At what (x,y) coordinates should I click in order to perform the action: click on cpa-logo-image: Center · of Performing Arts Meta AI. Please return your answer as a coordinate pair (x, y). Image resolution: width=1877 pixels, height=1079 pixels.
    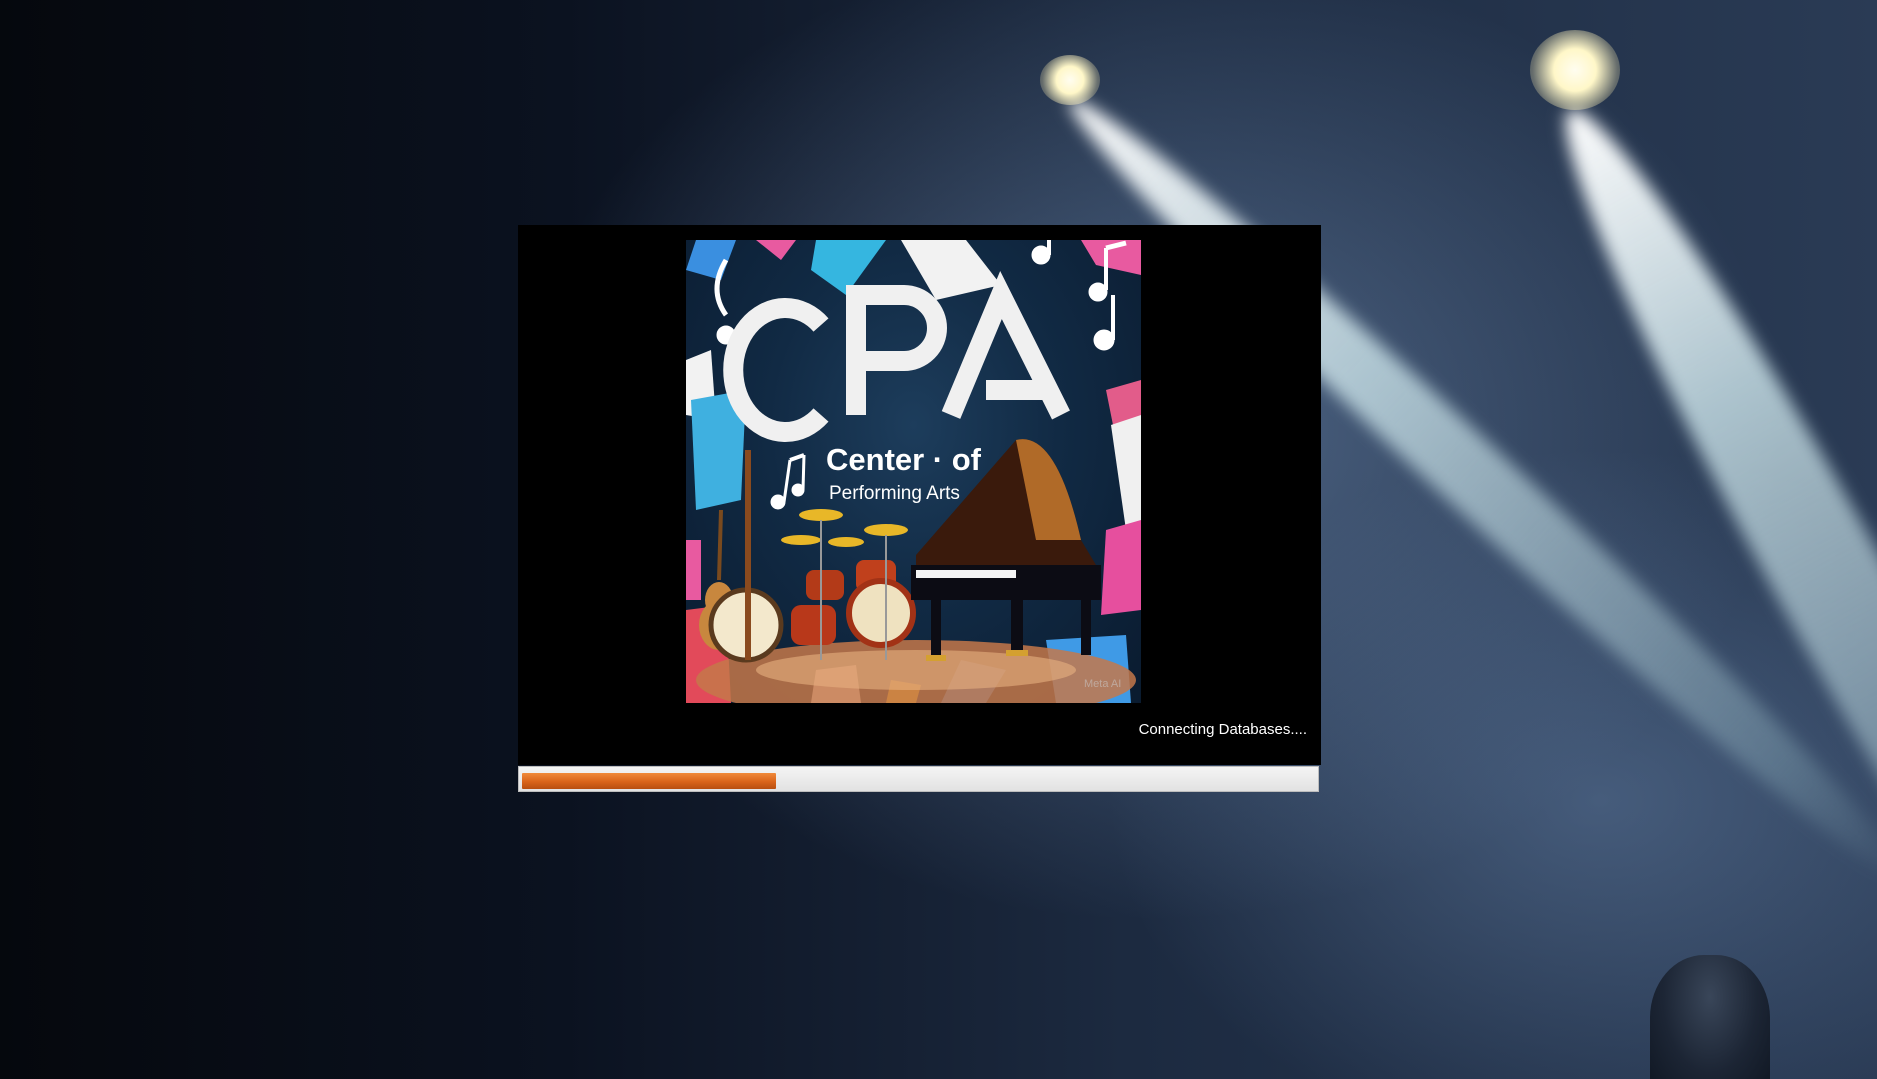
    Looking at the image, I should click on (913, 471).